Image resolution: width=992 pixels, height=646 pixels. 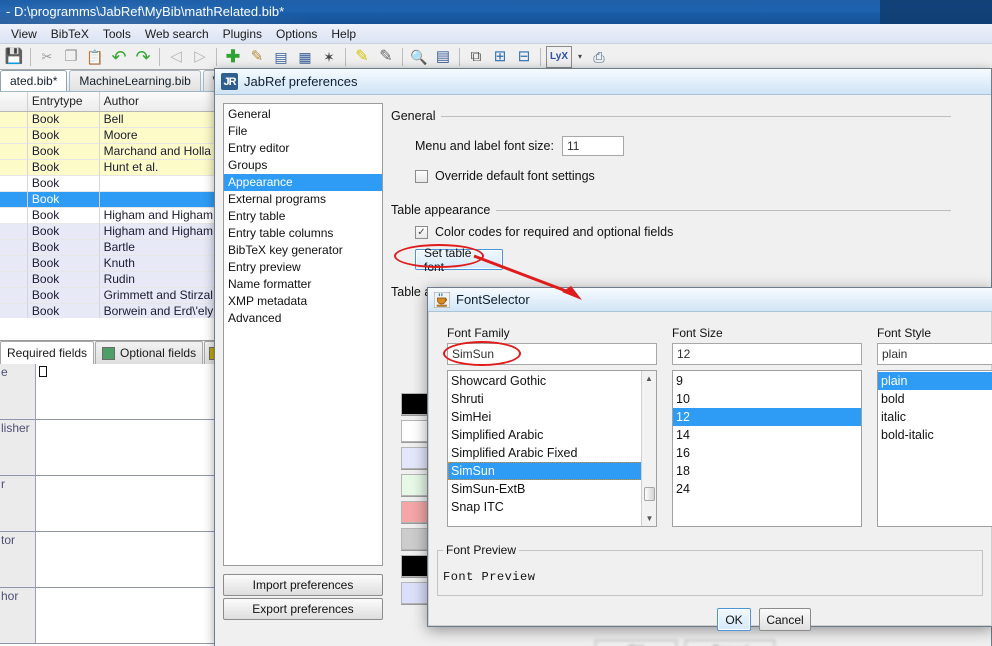 What do you see at coordinates (34, 80) in the screenshot?
I see `file-tab-mathrelated: ated.bib*` at bounding box center [34, 80].